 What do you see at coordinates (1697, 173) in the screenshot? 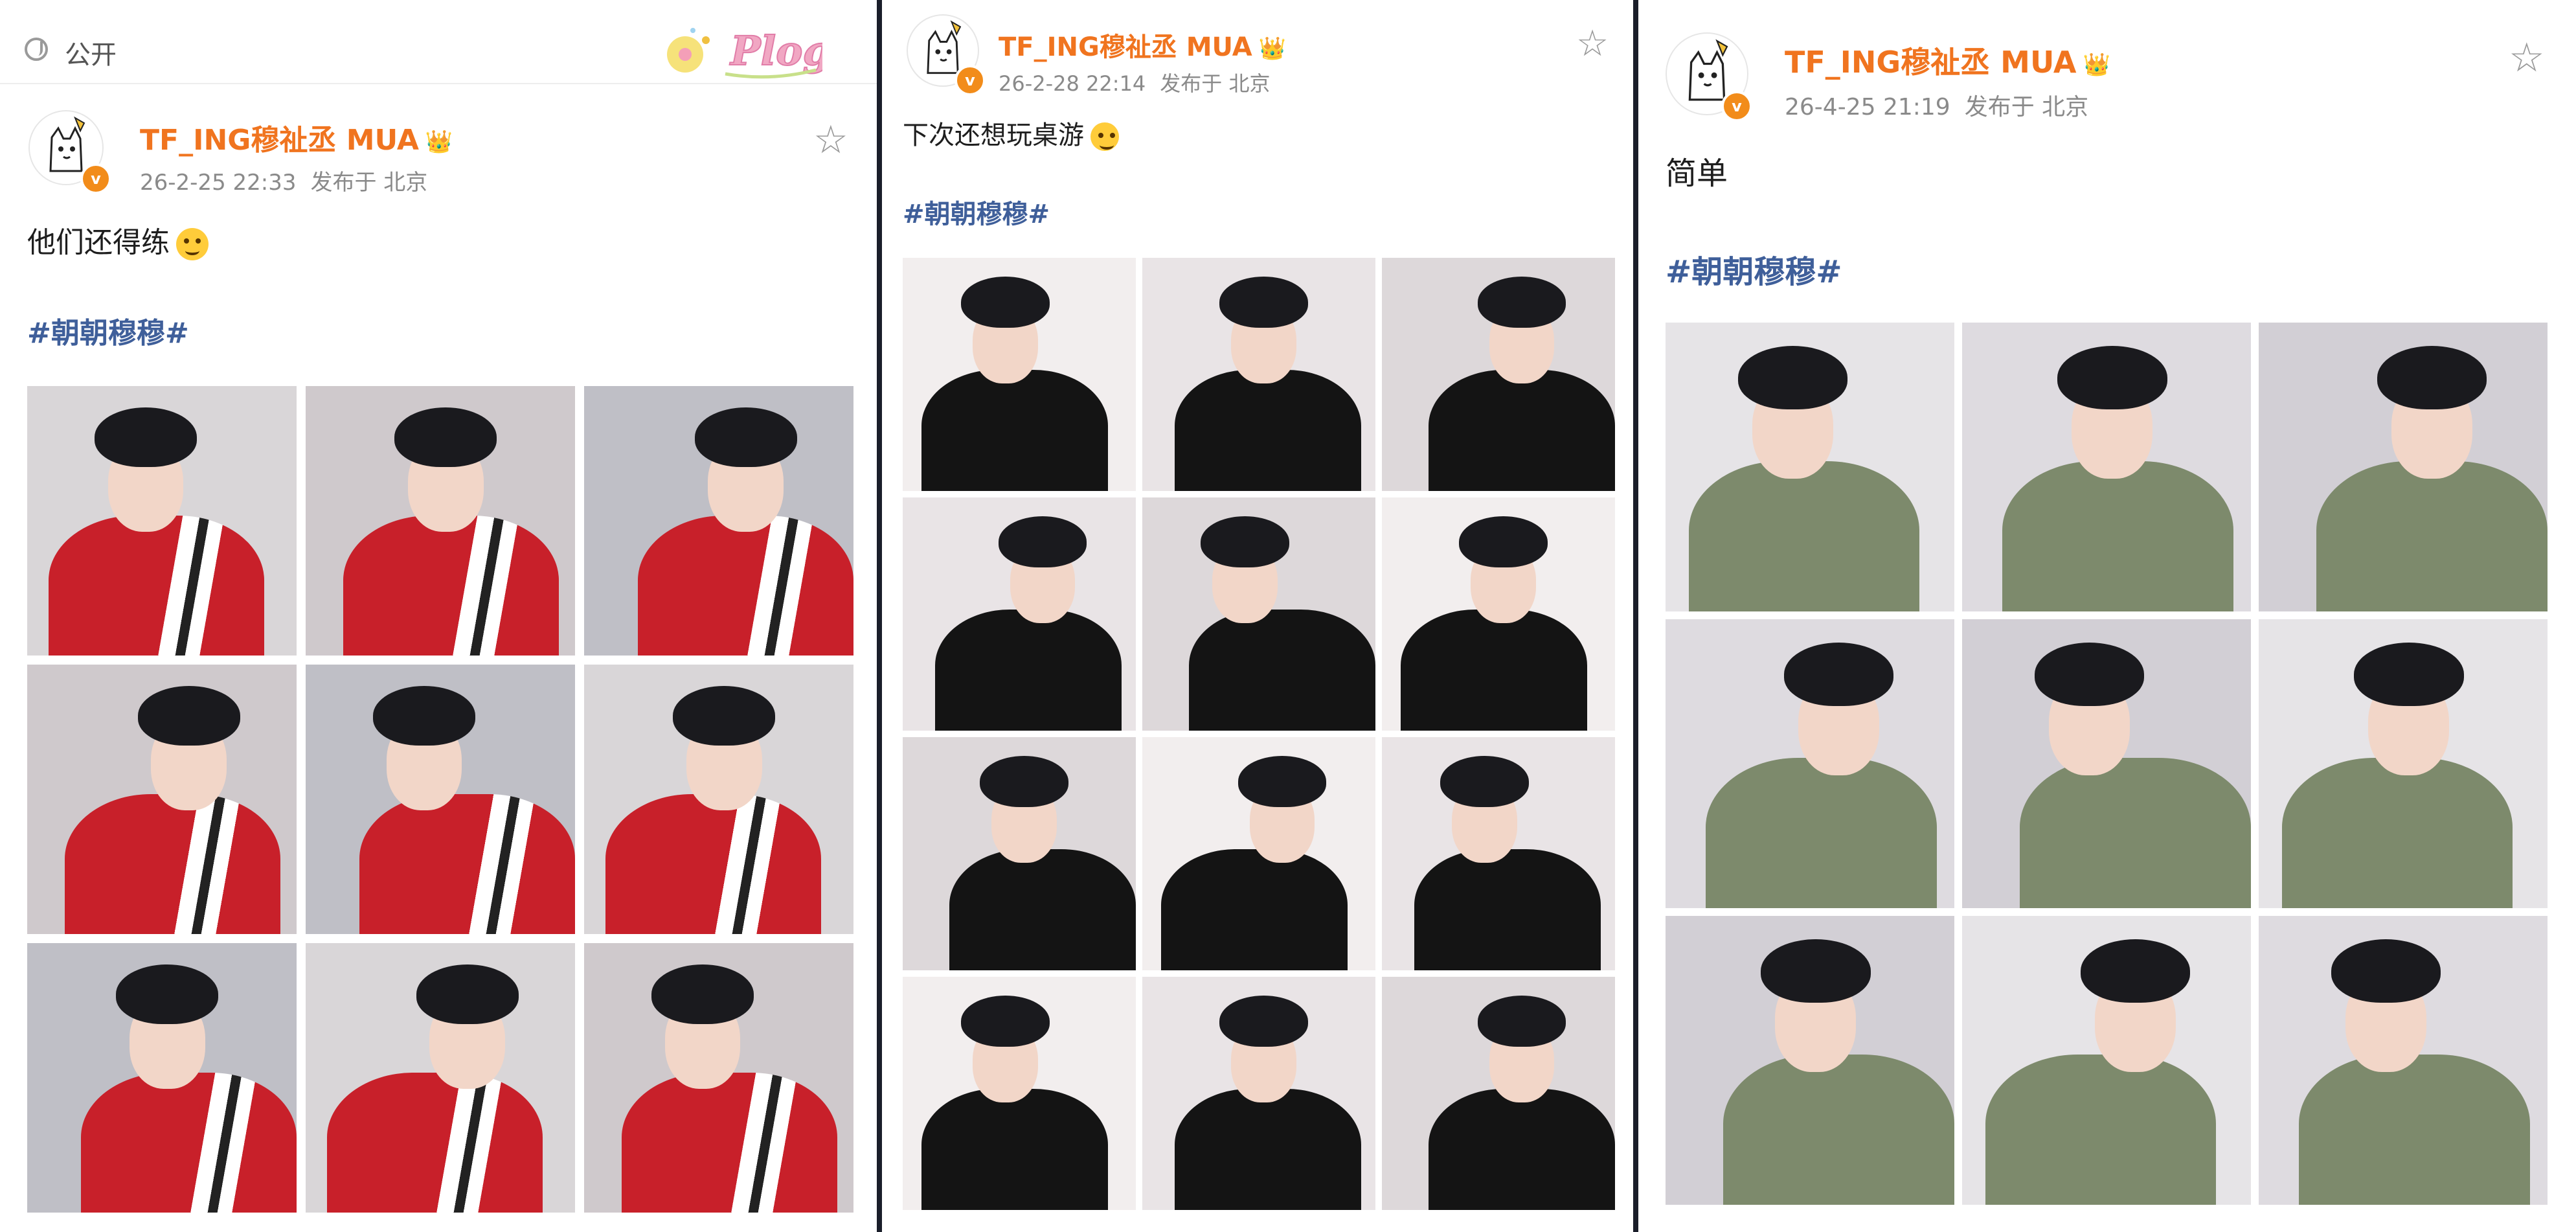
I see `post-text-content: 简单` at bounding box center [1697, 173].